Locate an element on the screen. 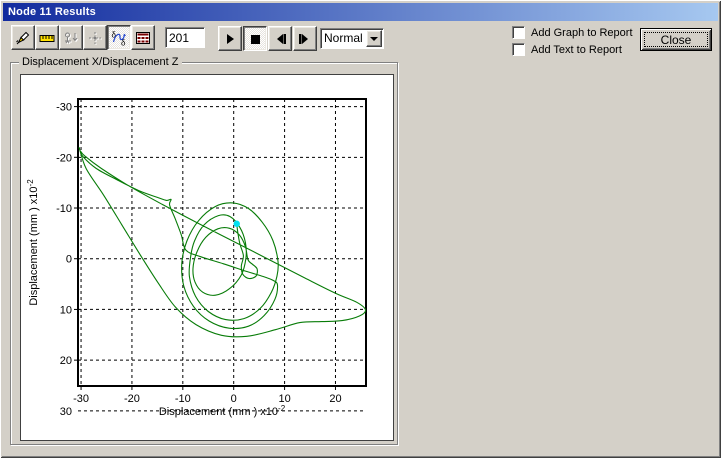 This screenshot has height=458, width=721. add-text-row: Add Text to Report is located at coordinates (567, 49).